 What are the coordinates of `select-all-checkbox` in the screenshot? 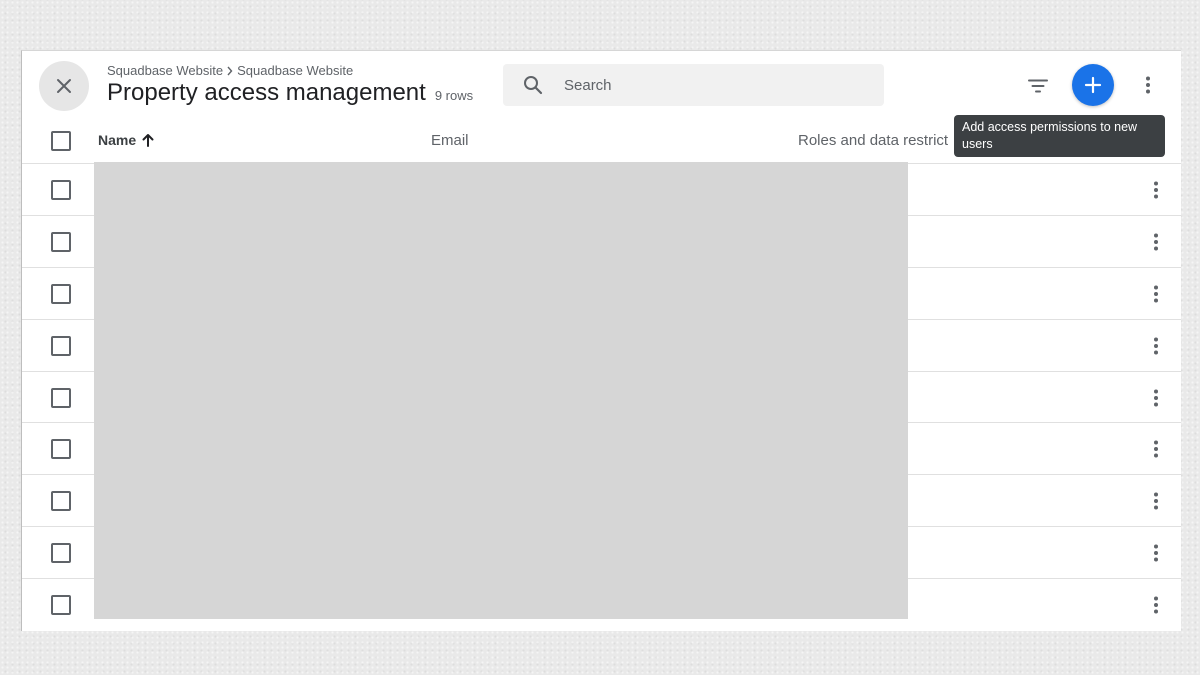 It's located at (61, 141).